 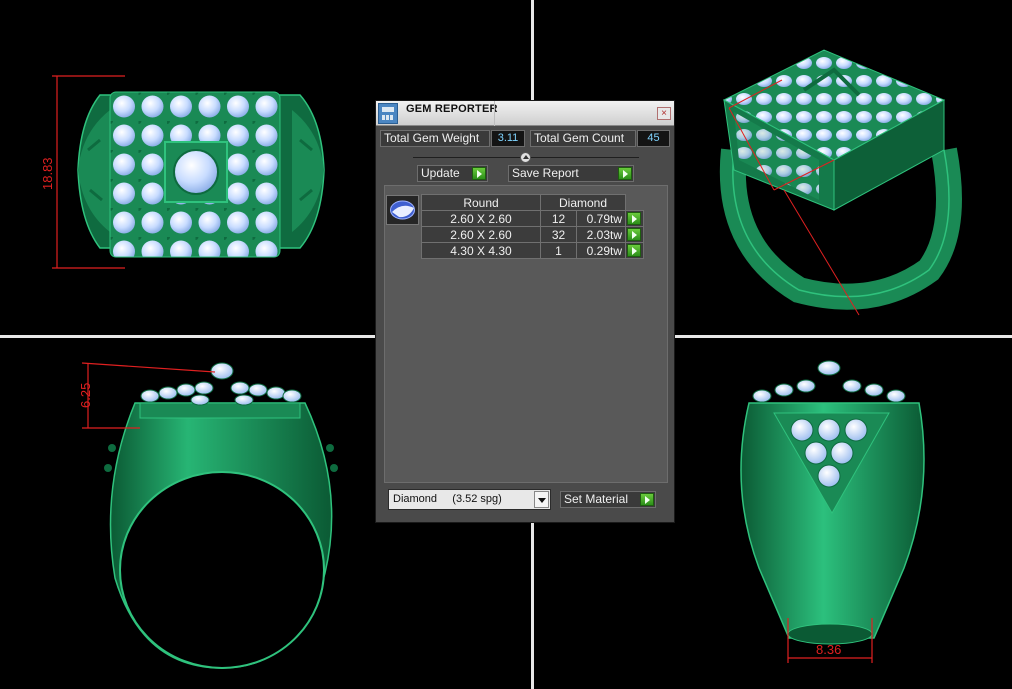 I want to click on front-dimension-label: 6.25, so click(x=85, y=395).